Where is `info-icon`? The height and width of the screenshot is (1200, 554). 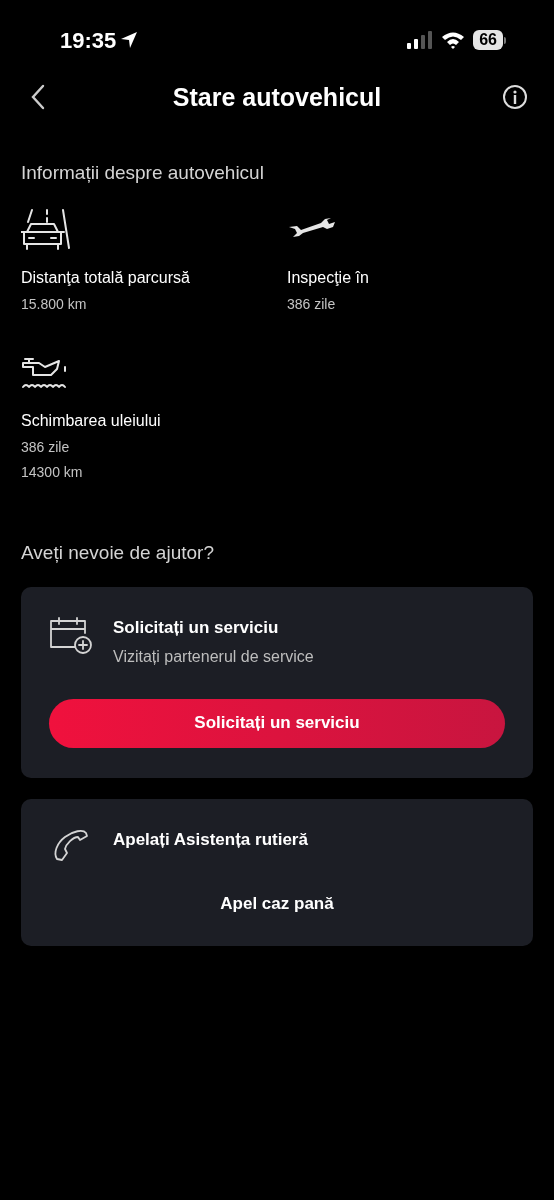
info-icon is located at coordinates (515, 97).